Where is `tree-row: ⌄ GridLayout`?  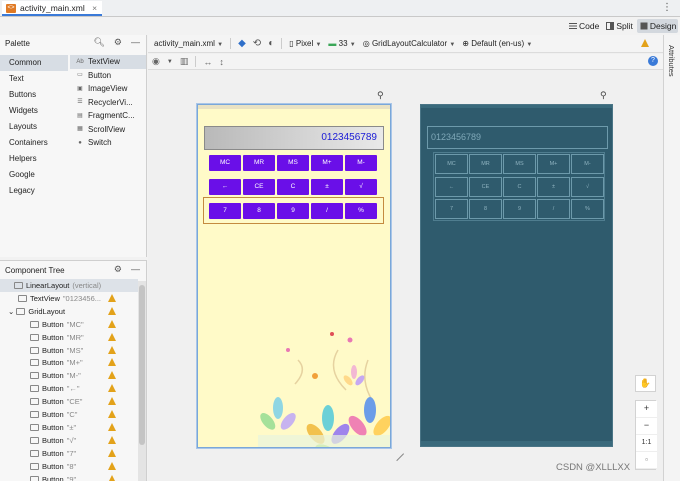
tree-row: ⌄ GridLayout is located at coordinates (69, 311).